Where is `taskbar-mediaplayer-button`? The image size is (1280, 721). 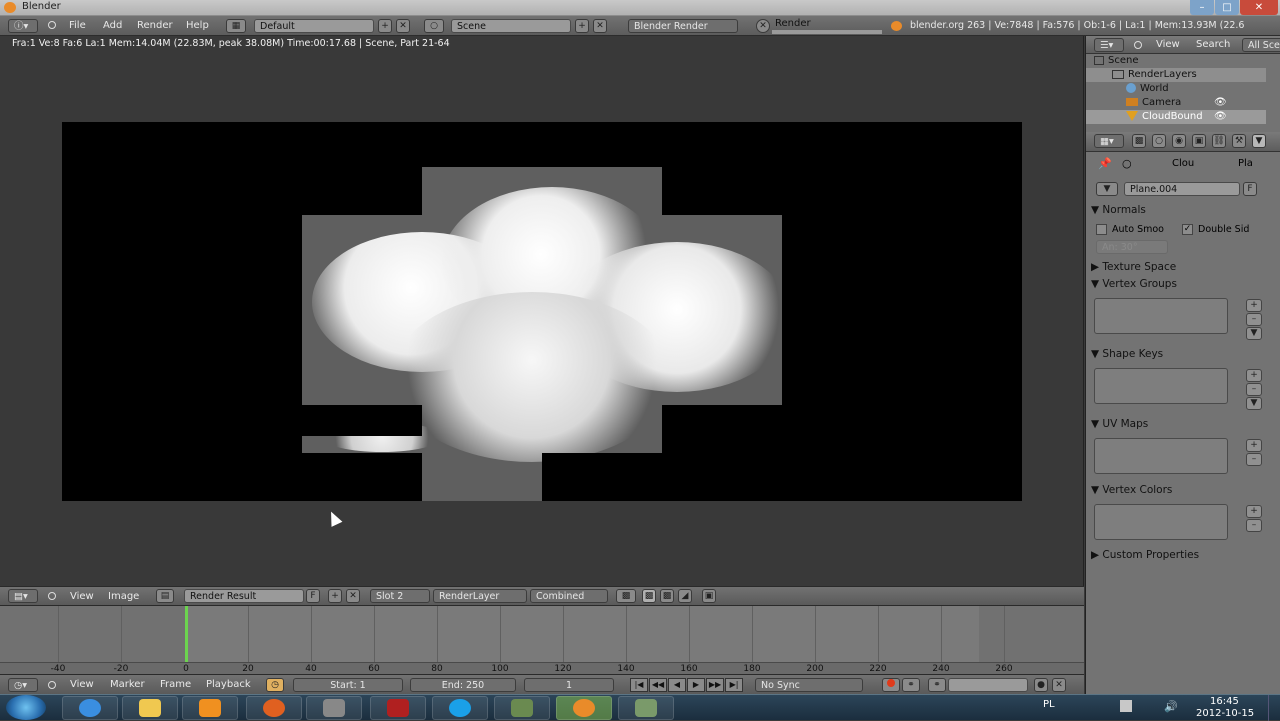 taskbar-mediaplayer-button is located at coordinates (210, 708).